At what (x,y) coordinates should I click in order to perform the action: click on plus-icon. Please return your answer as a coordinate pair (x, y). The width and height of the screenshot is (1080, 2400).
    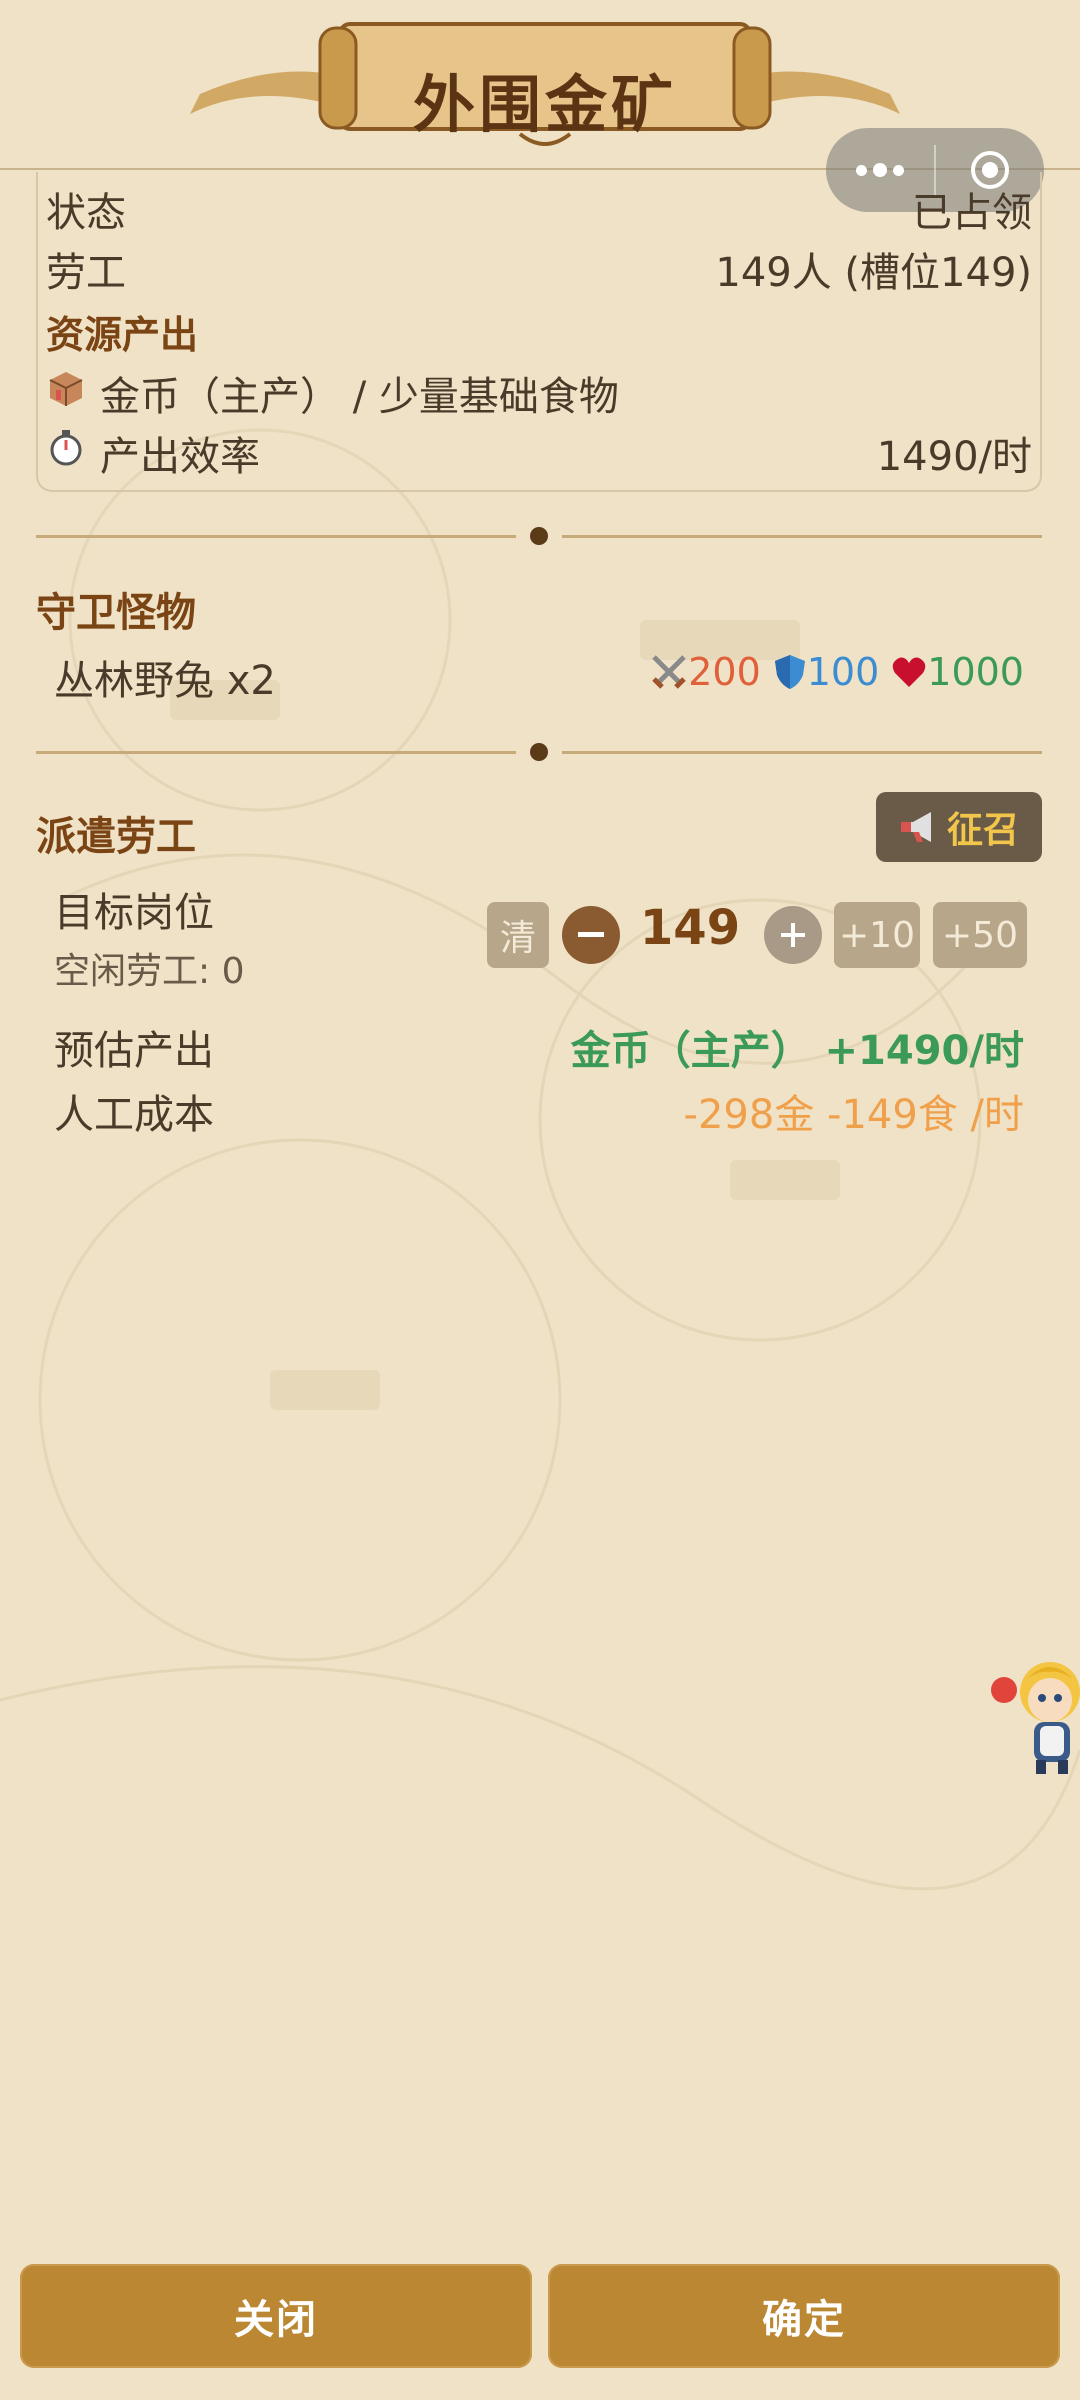
    Looking at the image, I should click on (793, 935).